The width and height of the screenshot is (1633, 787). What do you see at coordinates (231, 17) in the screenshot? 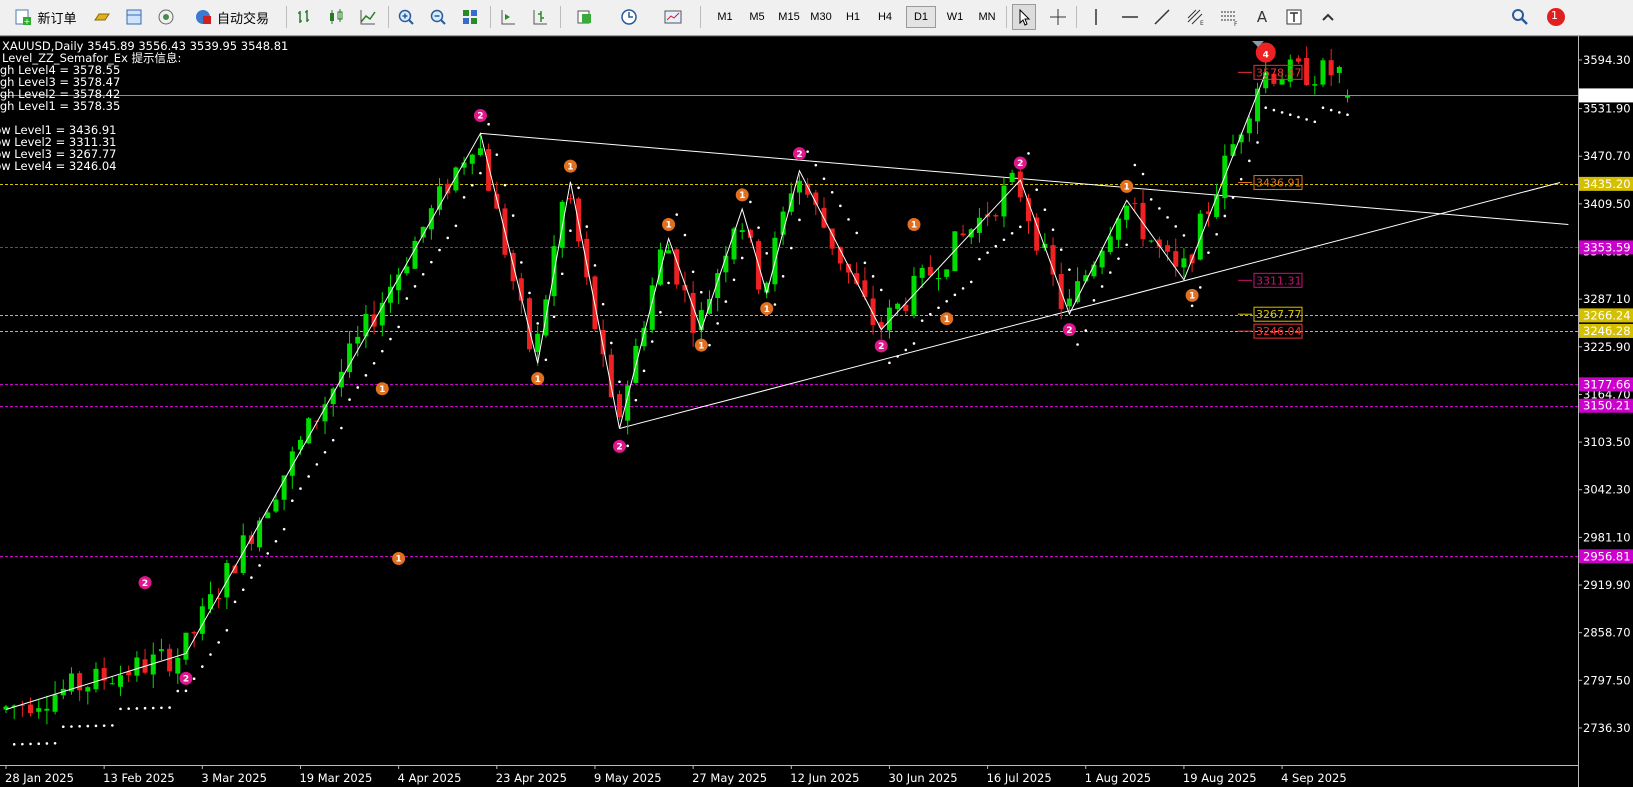
I see `auto-trade-button: 自动交易` at bounding box center [231, 17].